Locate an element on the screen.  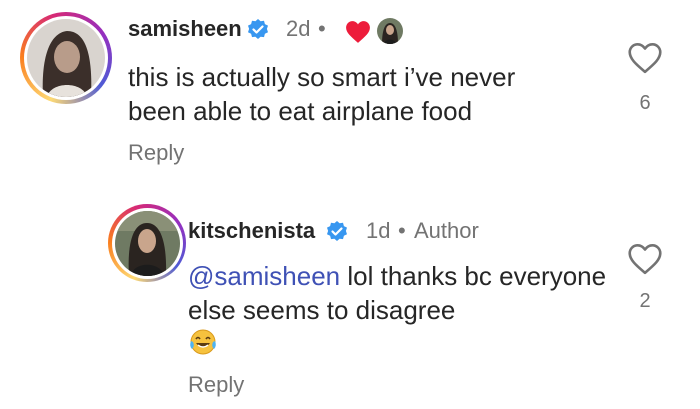
mention-link: @samisheen is located at coordinates (264, 276).